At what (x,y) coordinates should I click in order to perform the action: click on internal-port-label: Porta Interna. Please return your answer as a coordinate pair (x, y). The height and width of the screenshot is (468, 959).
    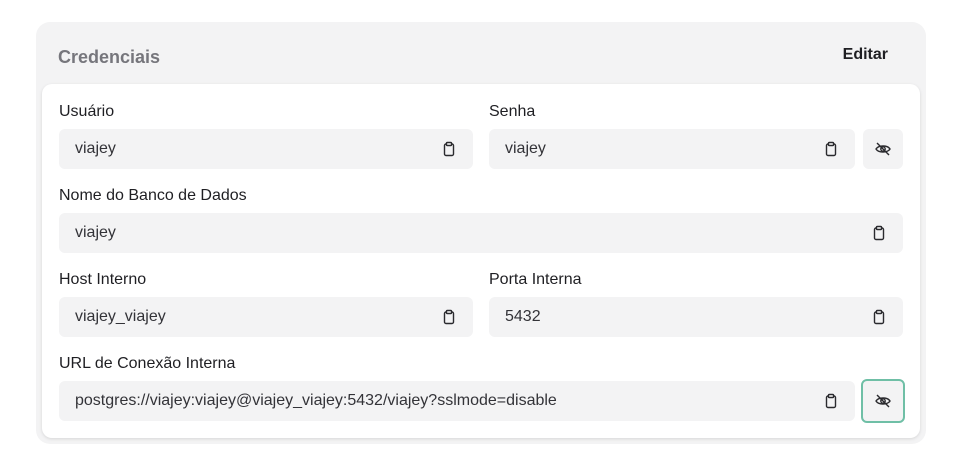
    Looking at the image, I should click on (535, 279).